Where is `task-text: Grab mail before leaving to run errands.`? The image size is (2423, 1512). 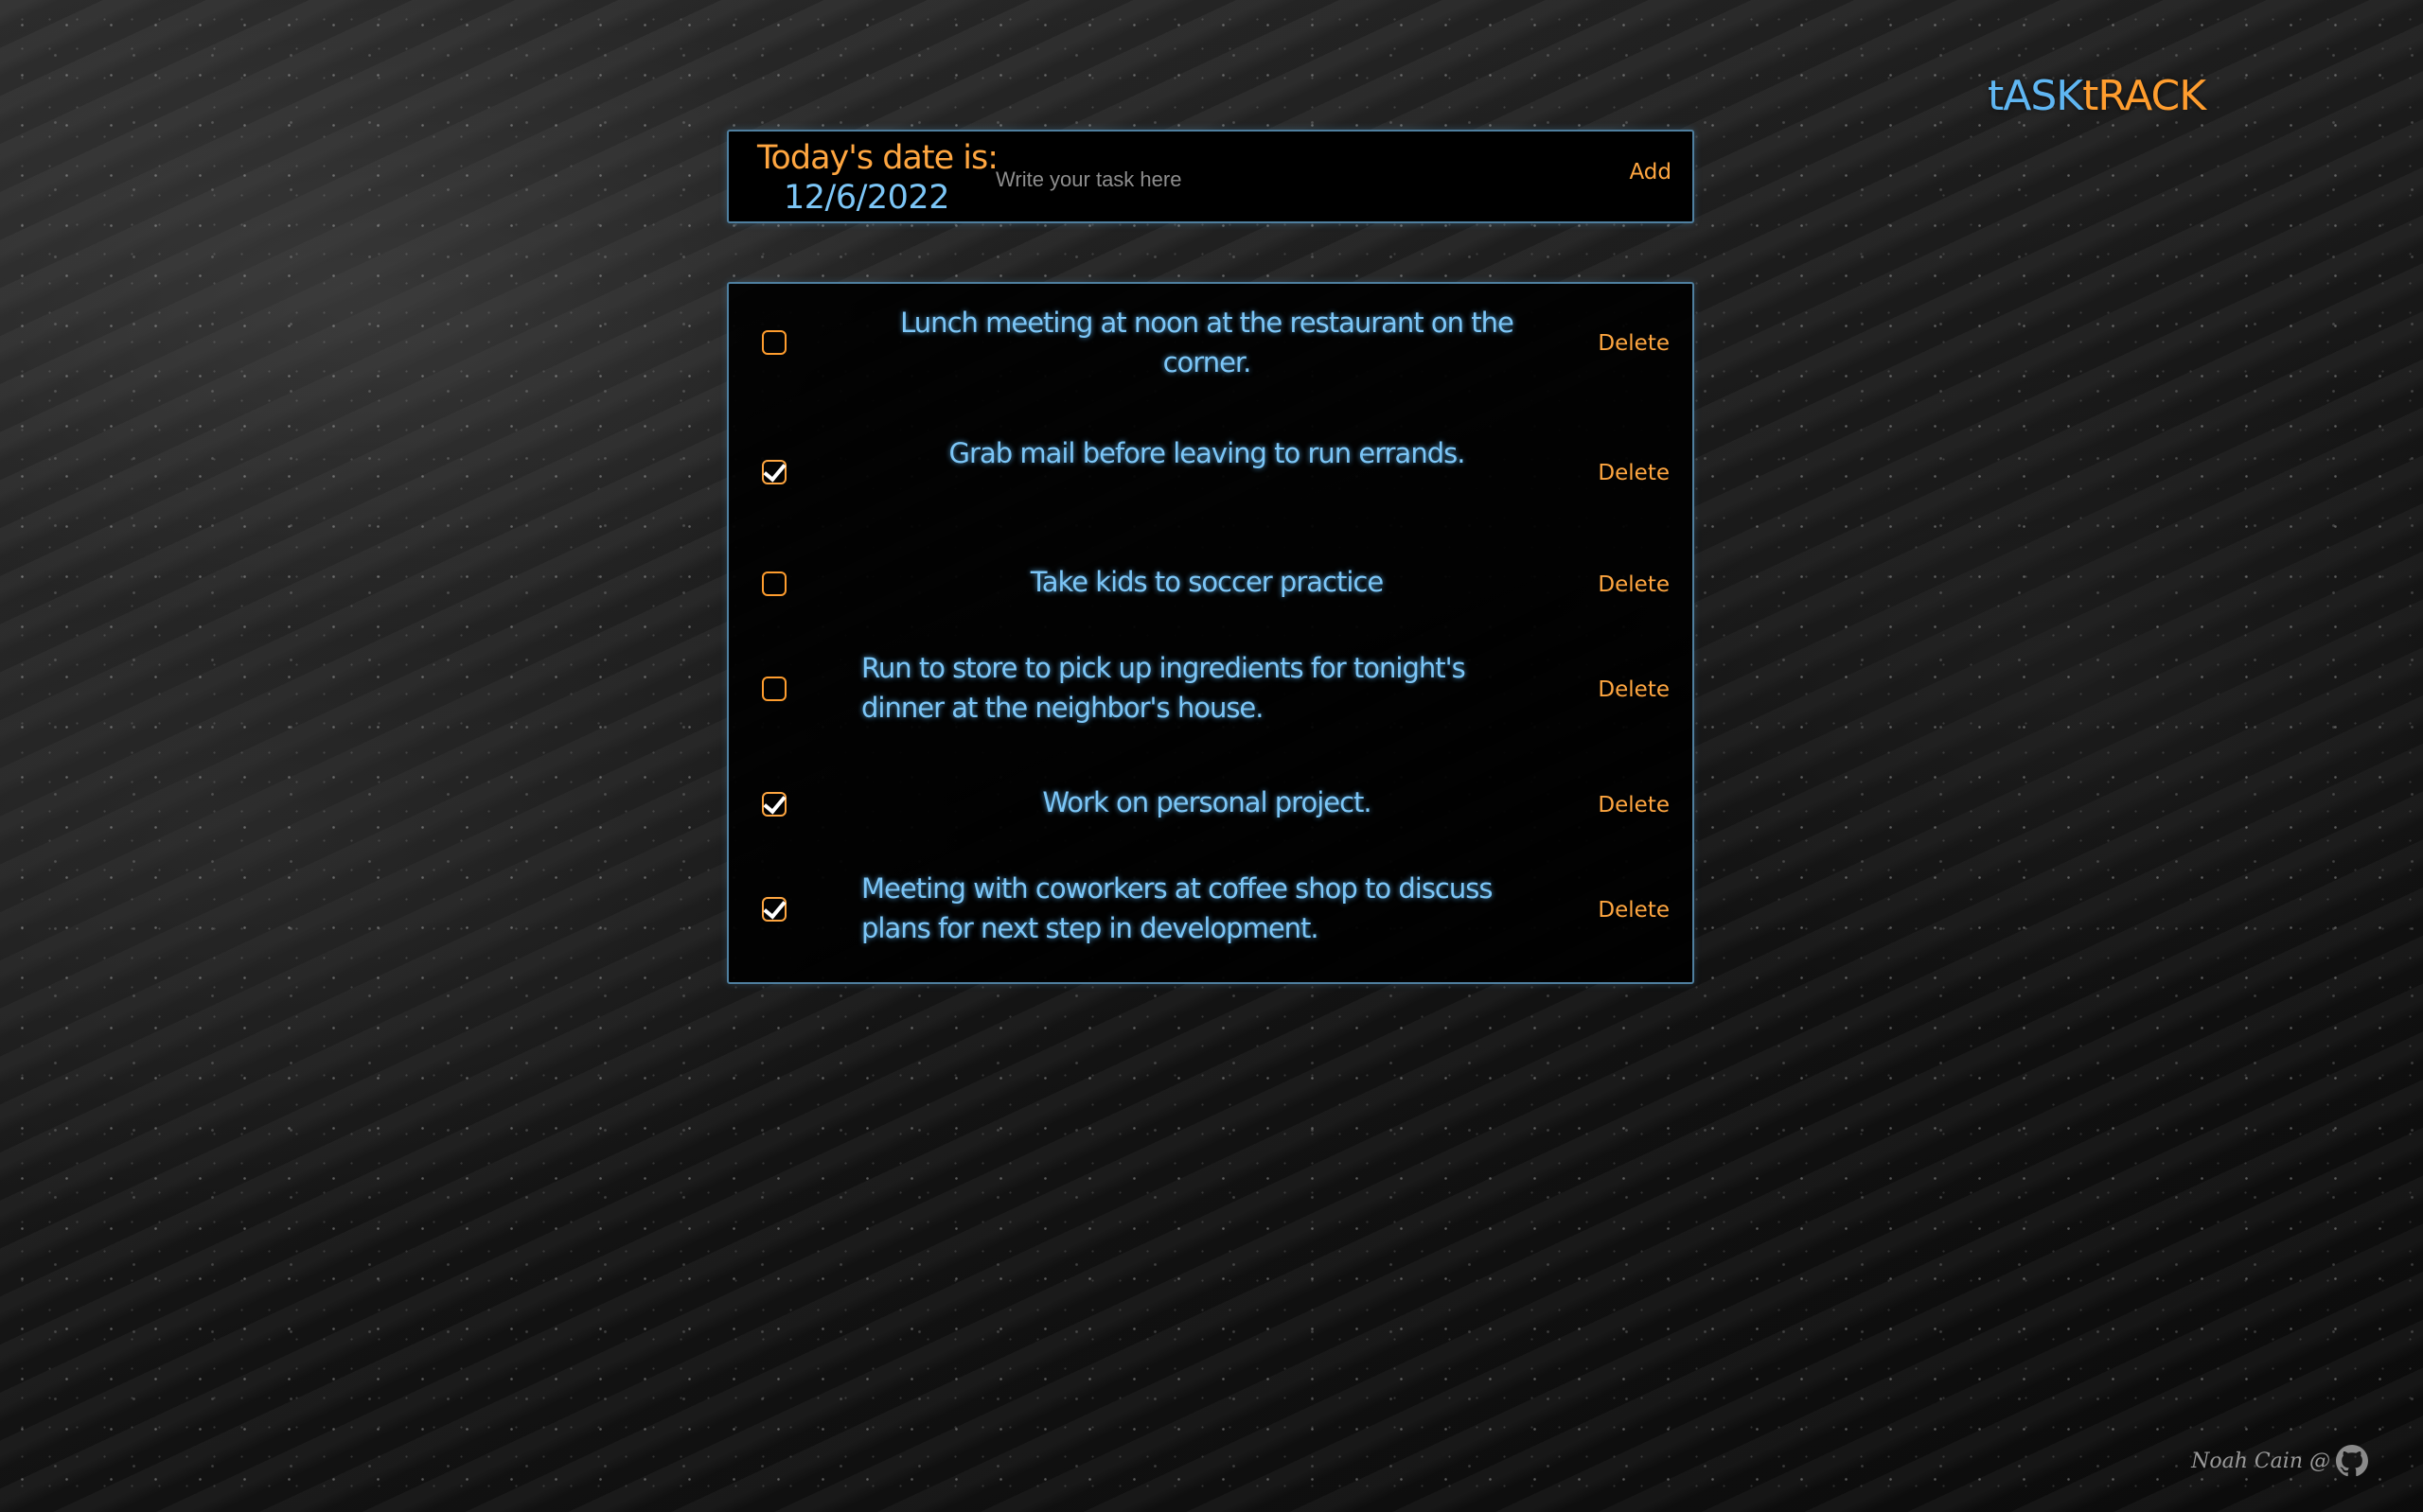 task-text: Grab mail before leaving to run errands. is located at coordinates (1207, 453).